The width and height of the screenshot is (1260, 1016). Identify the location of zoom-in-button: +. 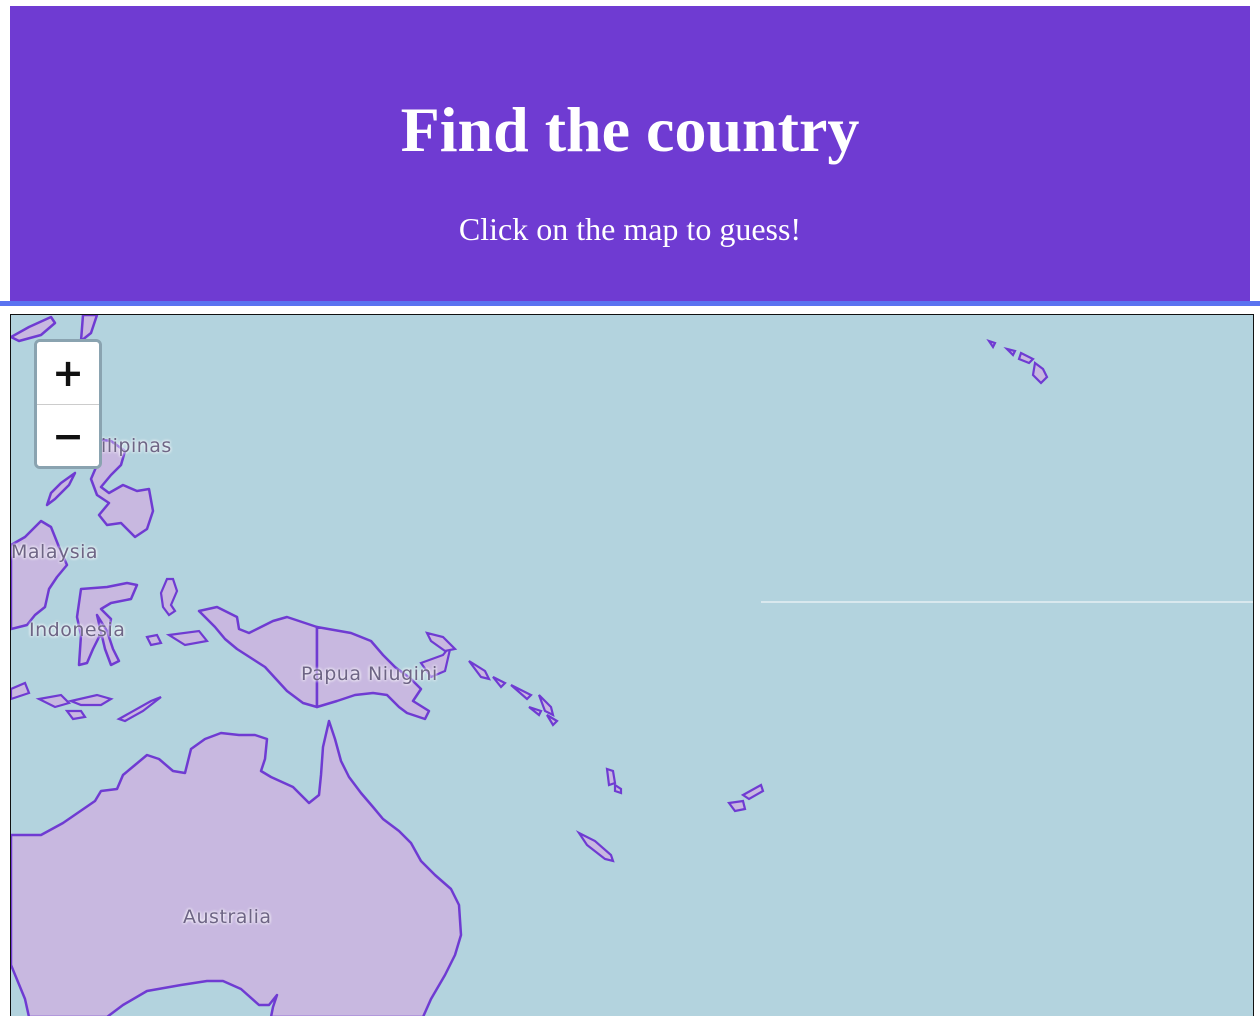
(68, 373).